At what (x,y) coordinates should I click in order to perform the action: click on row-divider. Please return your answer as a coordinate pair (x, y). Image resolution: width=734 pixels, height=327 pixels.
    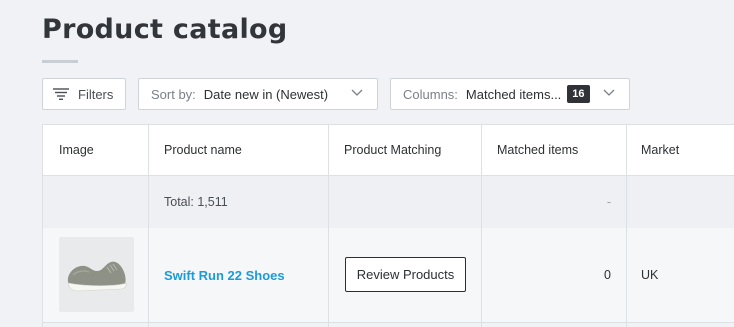
    Looking at the image, I should click on (388, 322).